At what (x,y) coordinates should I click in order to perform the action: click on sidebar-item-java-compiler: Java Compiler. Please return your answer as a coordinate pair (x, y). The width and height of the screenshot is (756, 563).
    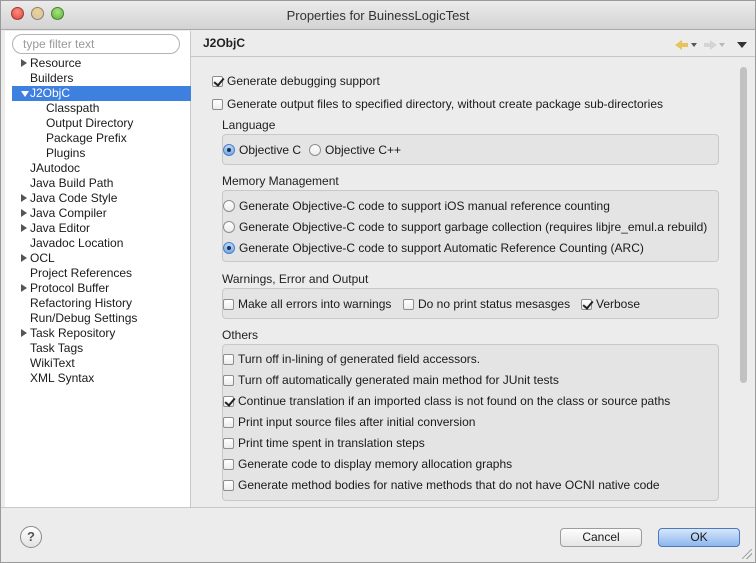
    Looking at the image, I should click on (98, 213).